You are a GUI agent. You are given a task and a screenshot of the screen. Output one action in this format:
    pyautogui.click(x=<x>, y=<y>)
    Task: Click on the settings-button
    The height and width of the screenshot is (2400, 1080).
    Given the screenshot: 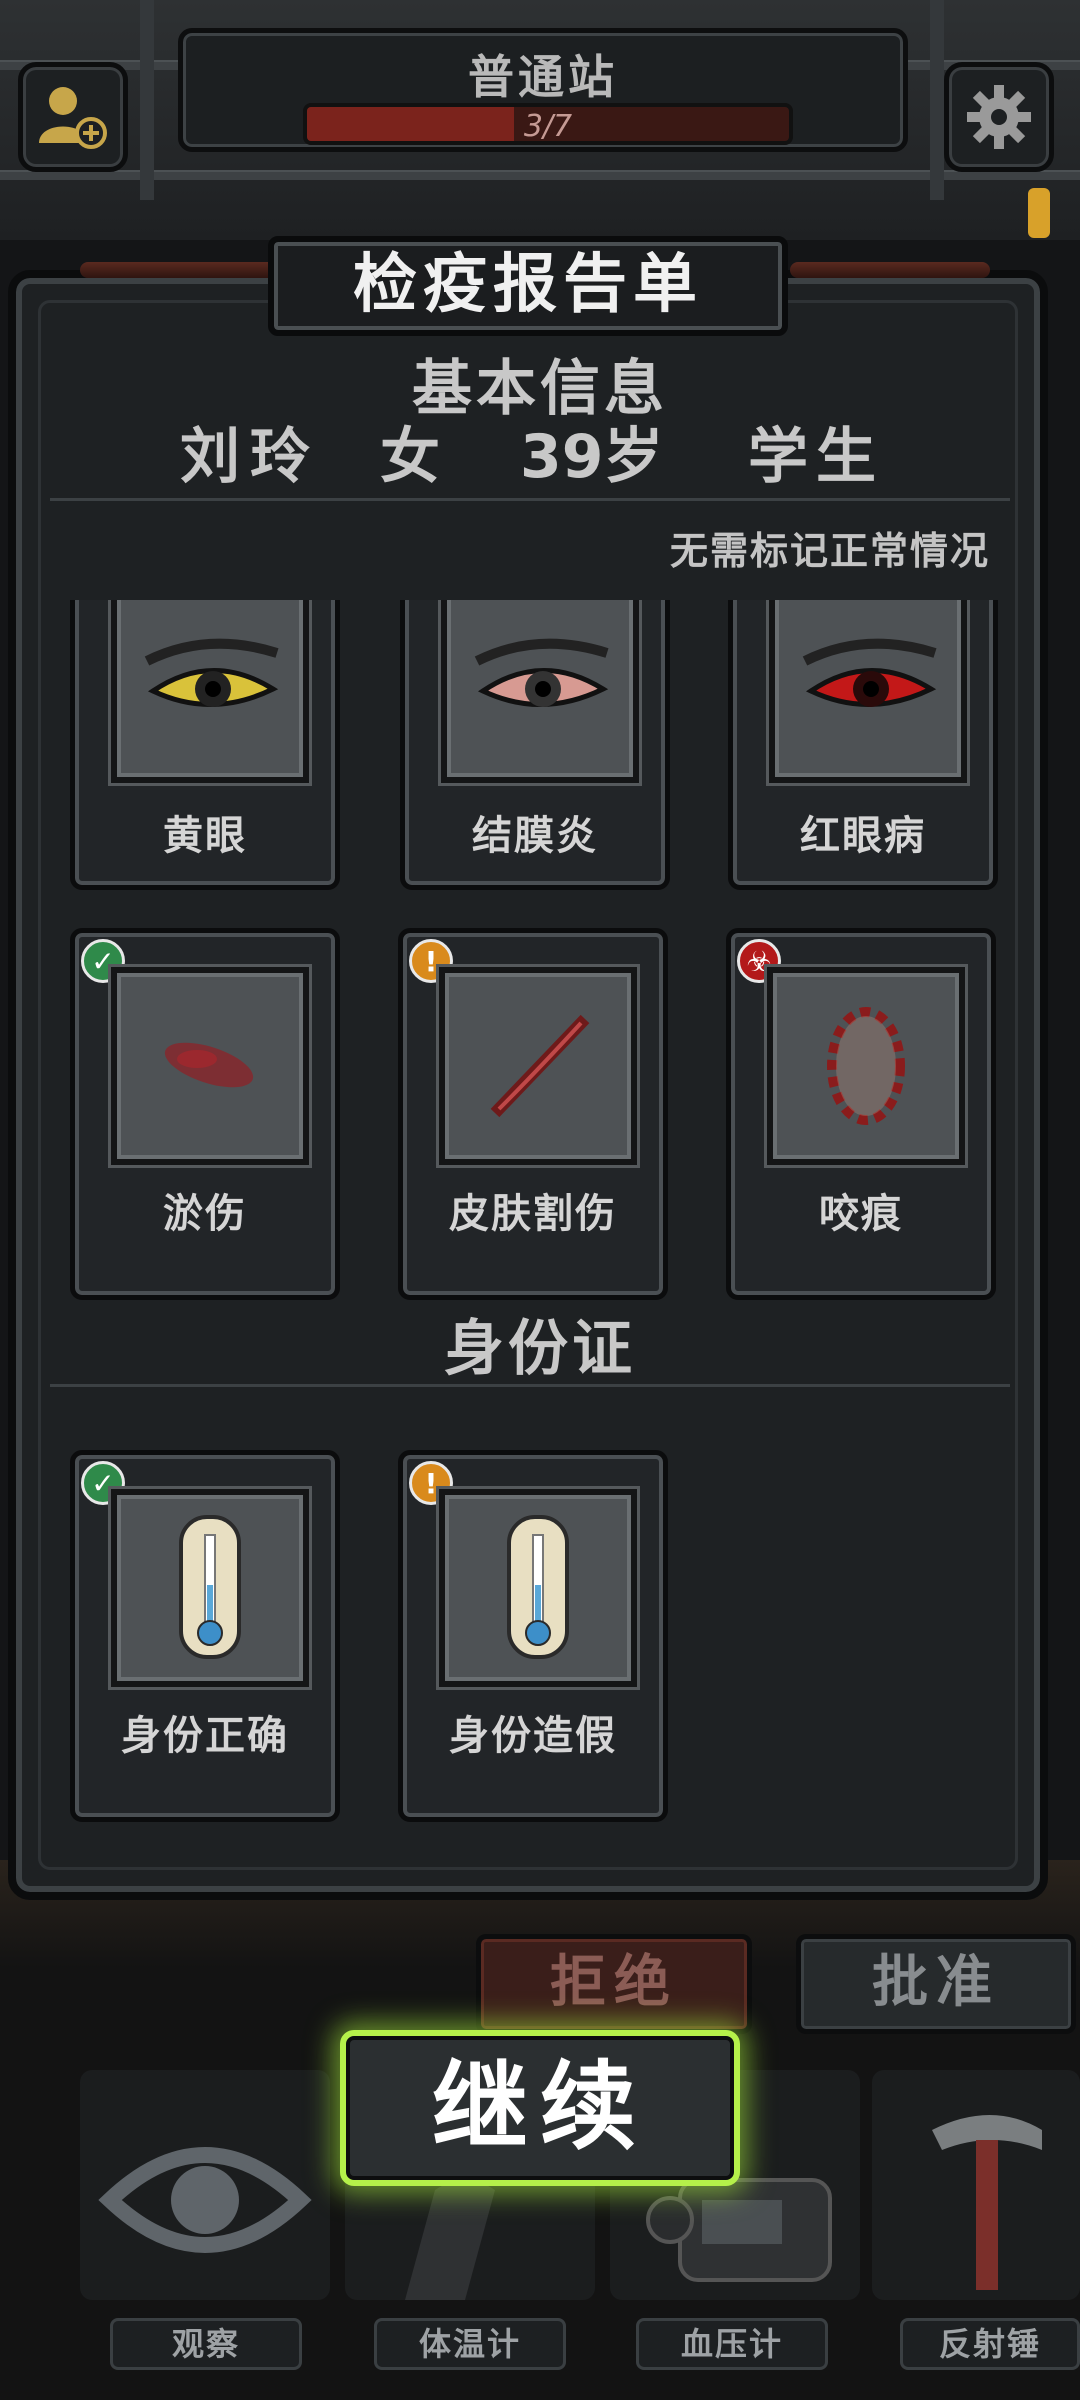 What is the action you would take?
    pyautogui.click(x=999, y=117)
    